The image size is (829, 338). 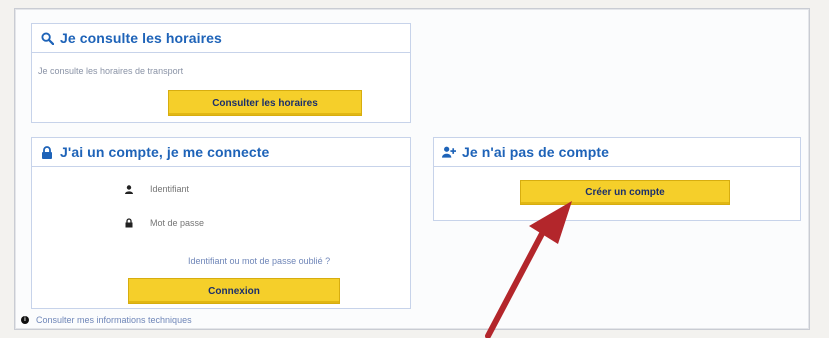 I want to click on technical-info-row: i Consulter mes informations techniques, so click(x=106, y=320).